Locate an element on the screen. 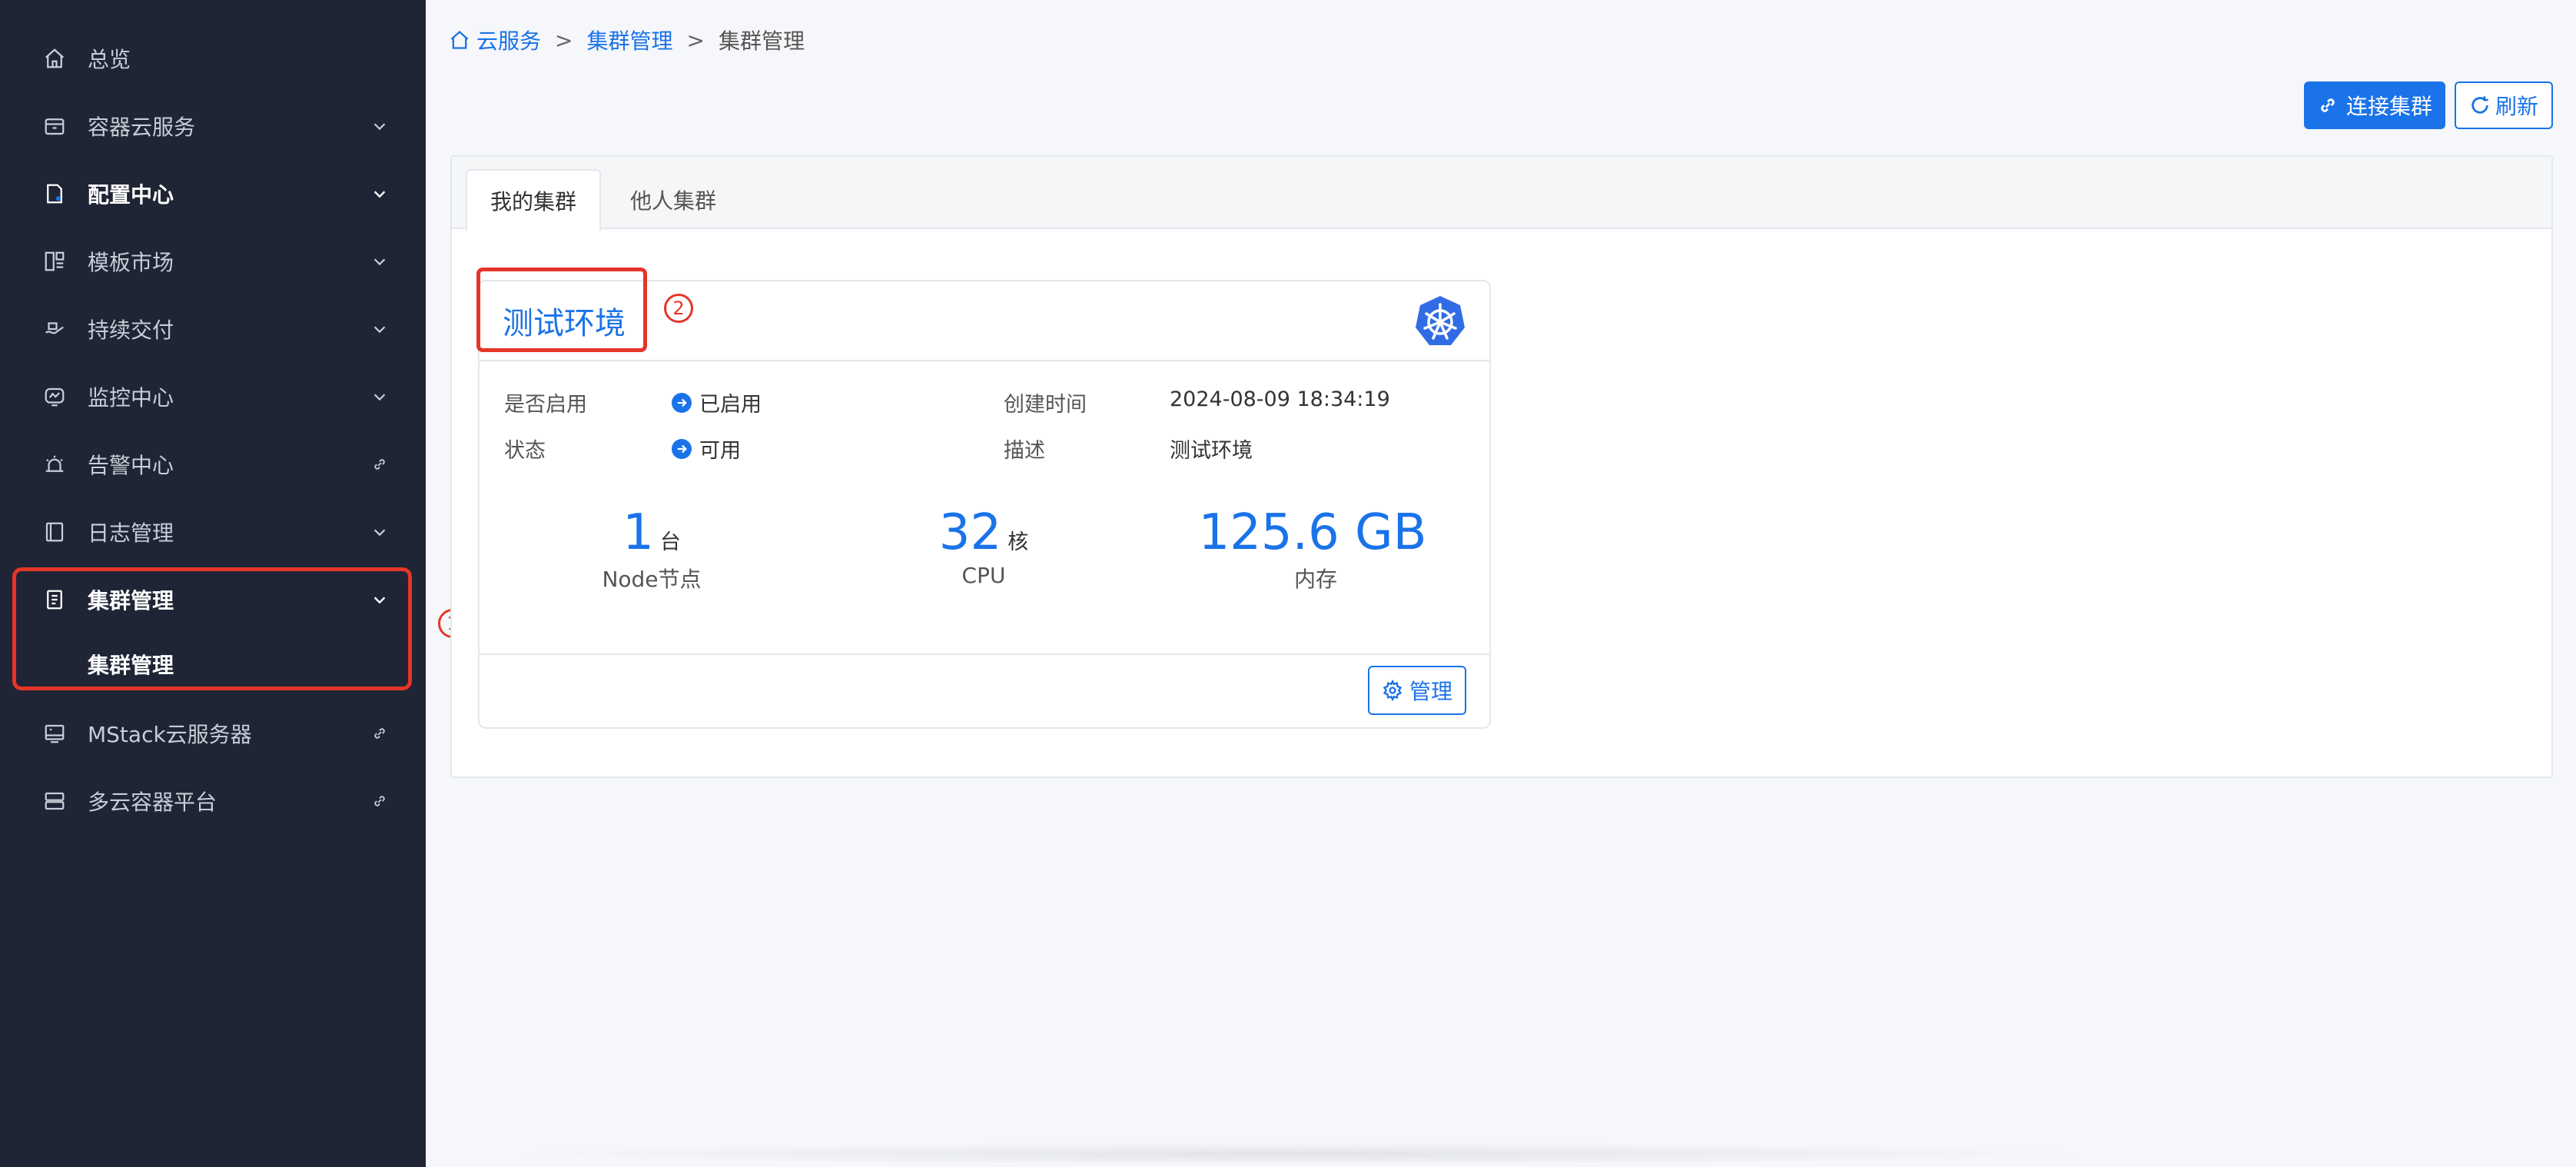  alarm-icon is located at coordinates (54, 464).